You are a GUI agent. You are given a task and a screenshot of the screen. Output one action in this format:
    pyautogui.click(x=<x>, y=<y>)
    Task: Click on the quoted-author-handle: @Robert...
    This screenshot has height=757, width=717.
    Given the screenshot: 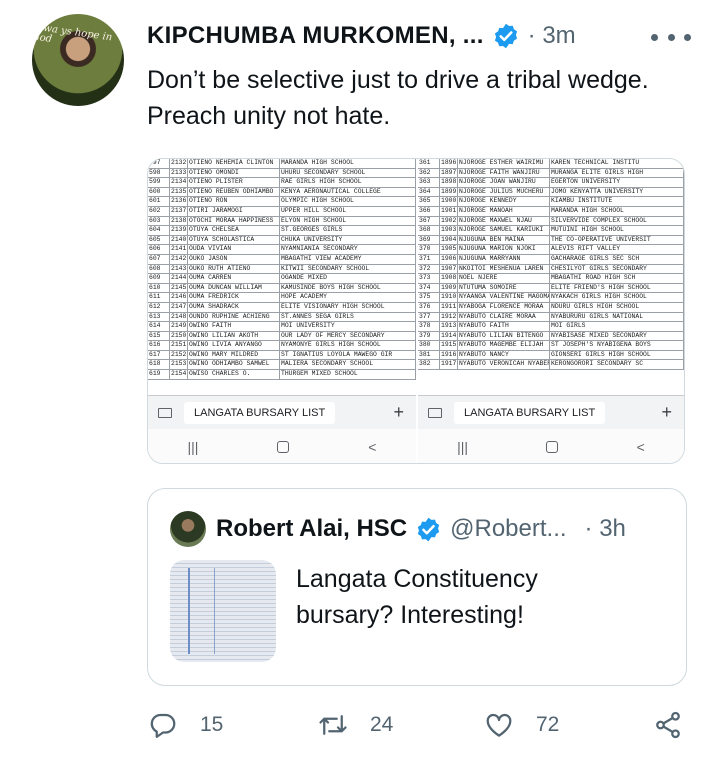 What is the action you would take?
    pyautogui.click(x=508, y=529)
    